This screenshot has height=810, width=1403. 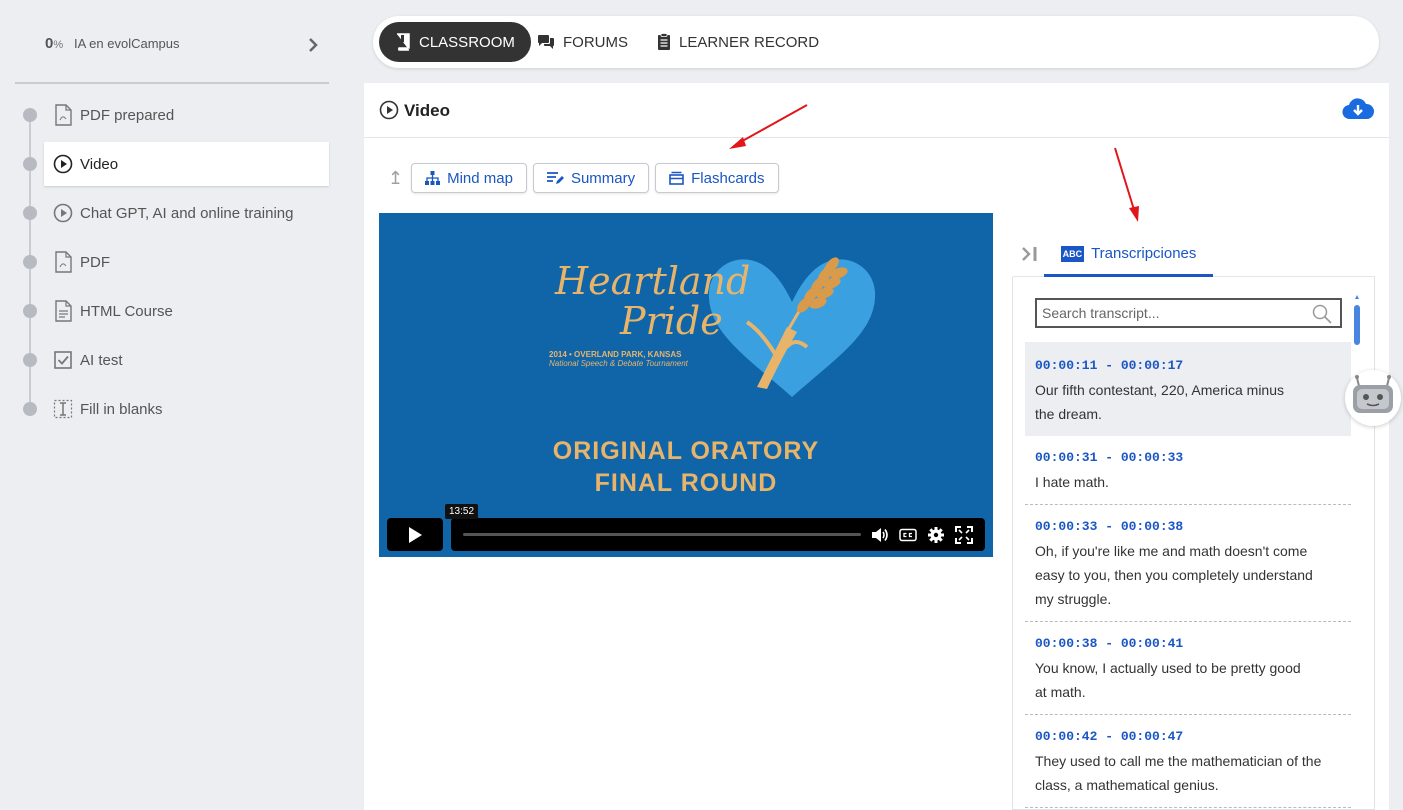 I want to click on panel-header: Video, so click(x=876, y=110).